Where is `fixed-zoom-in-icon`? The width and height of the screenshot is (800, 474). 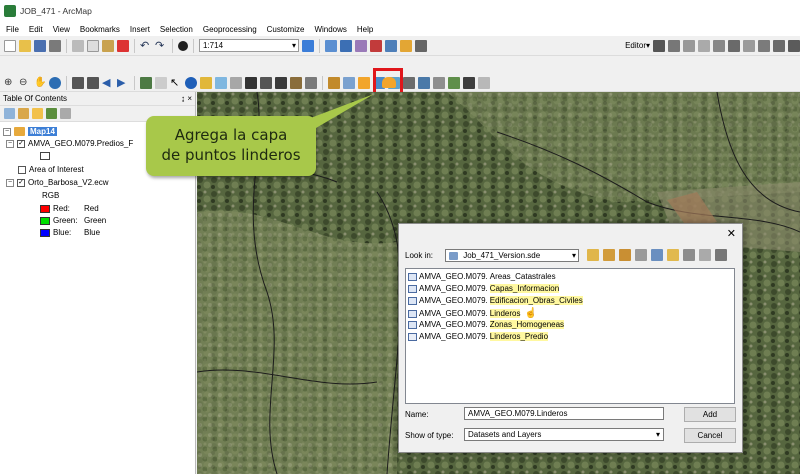
fixed-zoom-in-icon is located at coordinates (78, 82).